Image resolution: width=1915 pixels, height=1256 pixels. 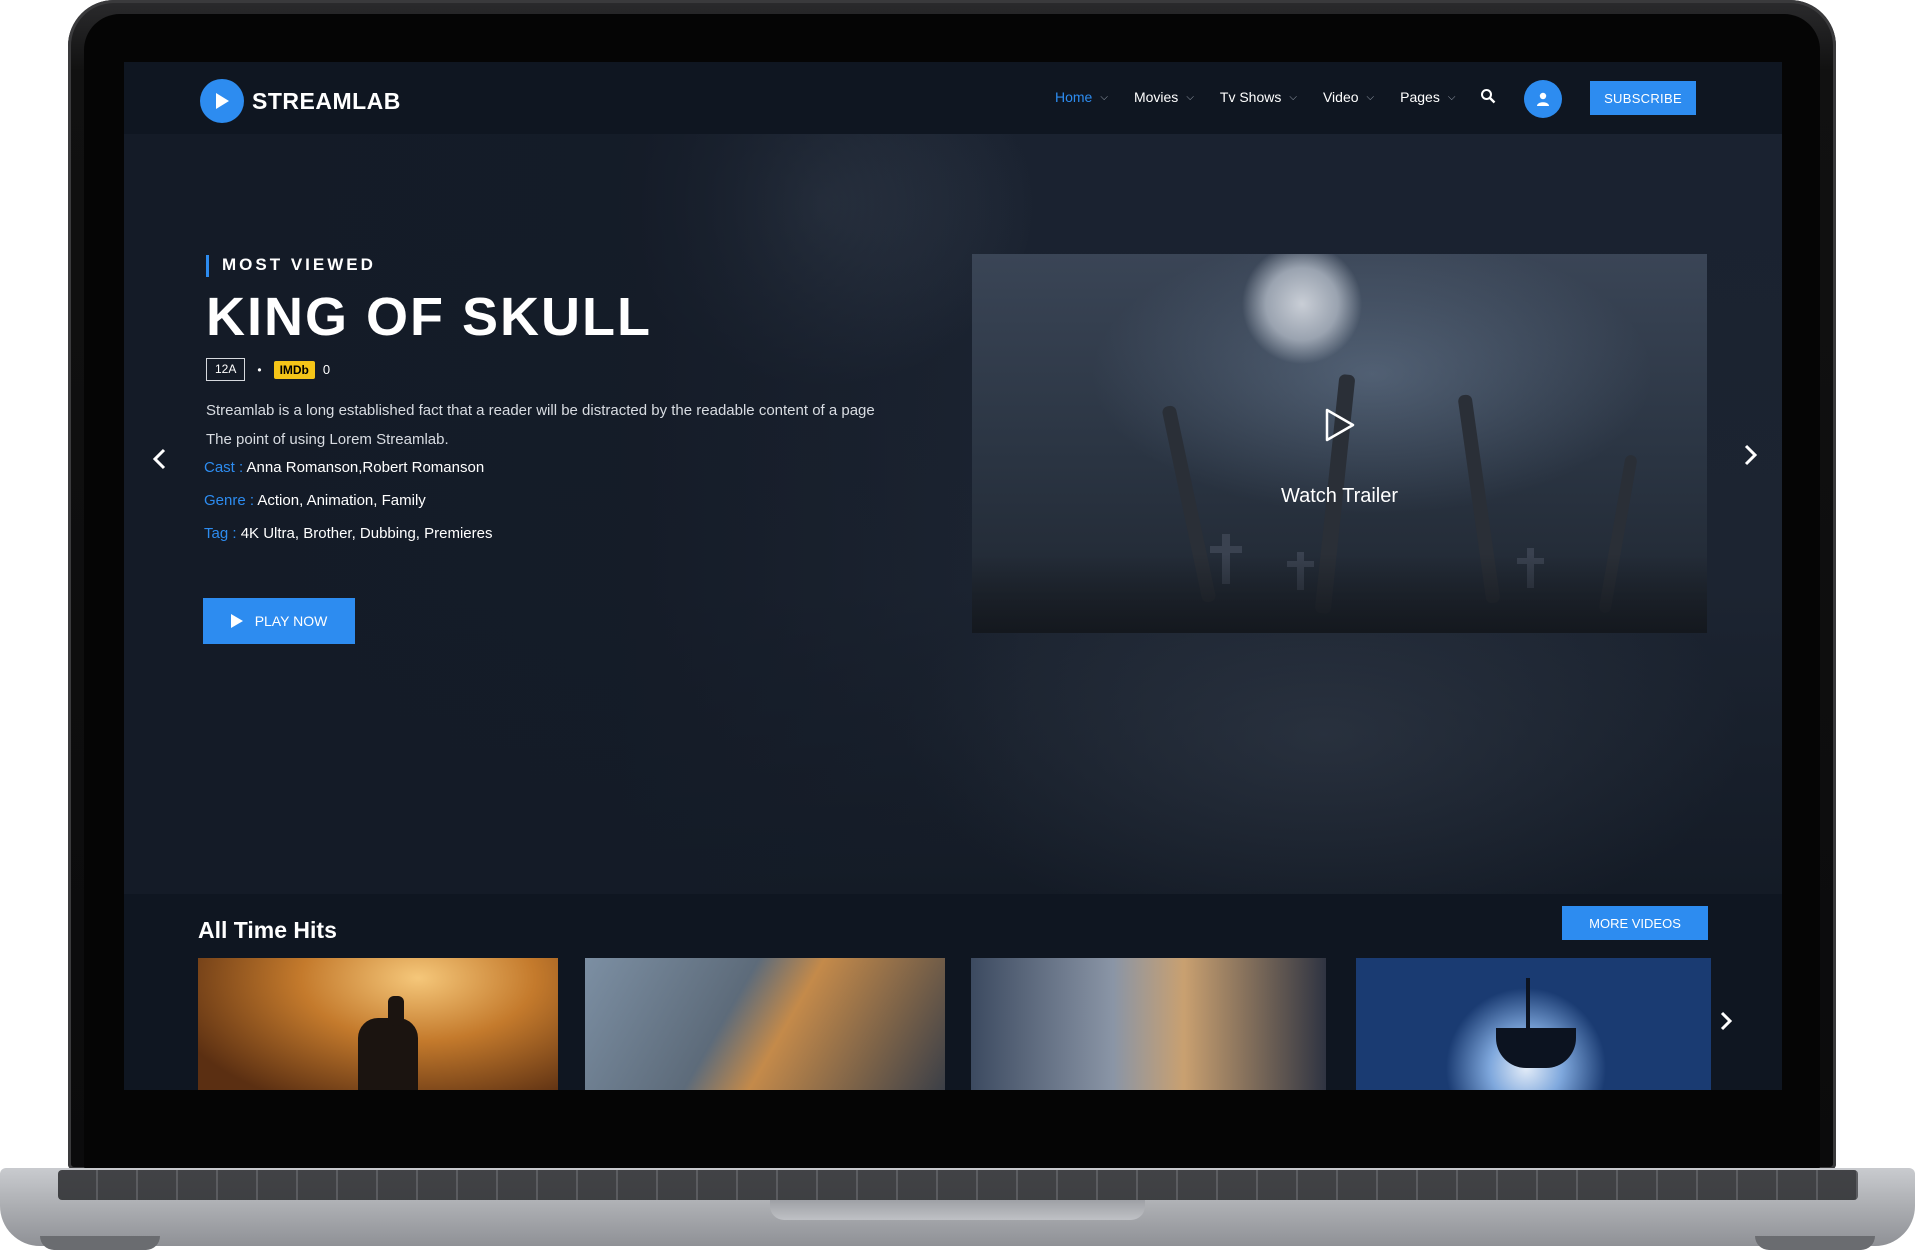 What do you see at coordinates (207, 266) in the screenshot?
I see `label-accent-bar` at bounding box center [207, 266].